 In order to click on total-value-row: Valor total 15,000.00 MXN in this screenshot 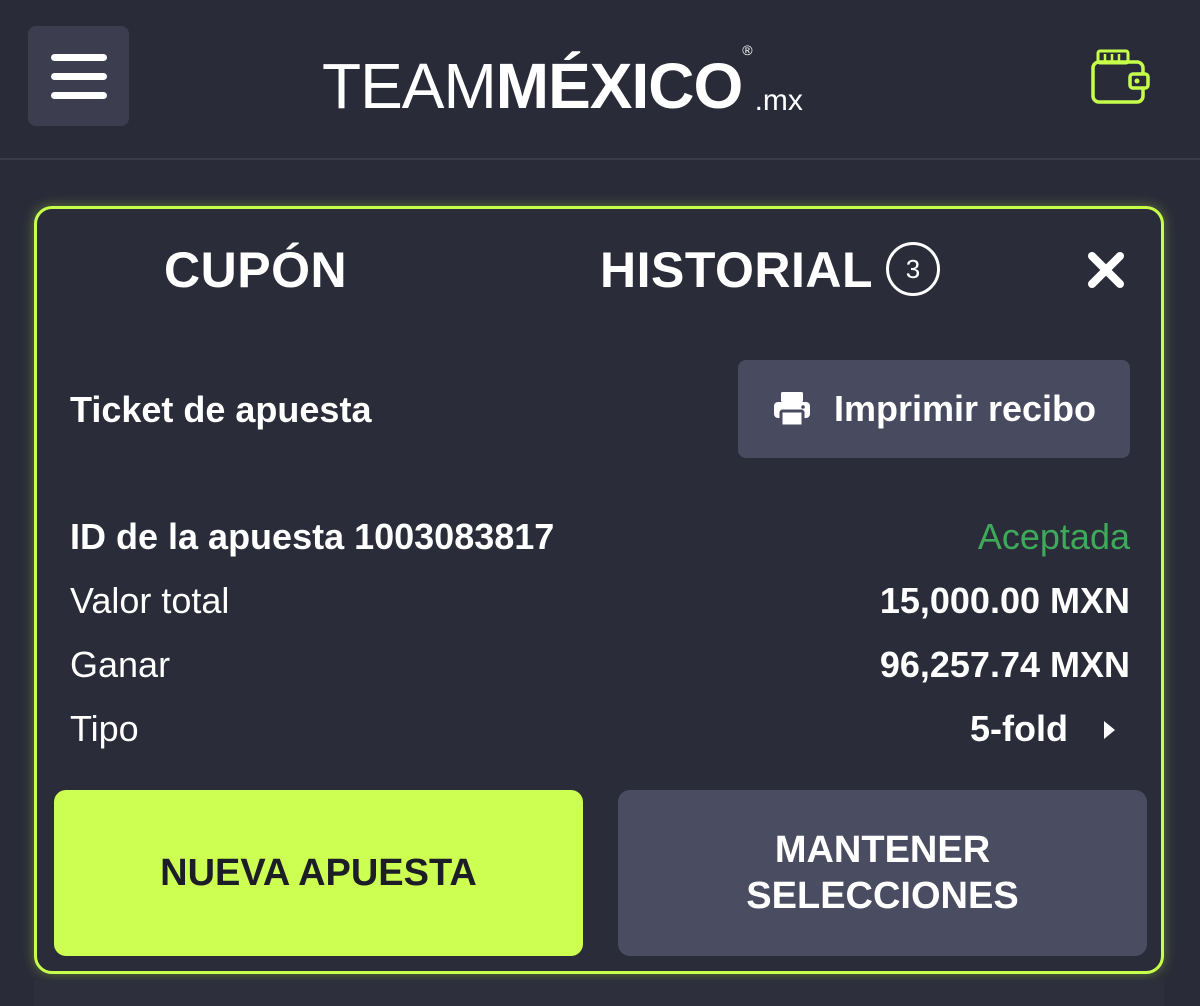, I will do `click(600, 601)`.